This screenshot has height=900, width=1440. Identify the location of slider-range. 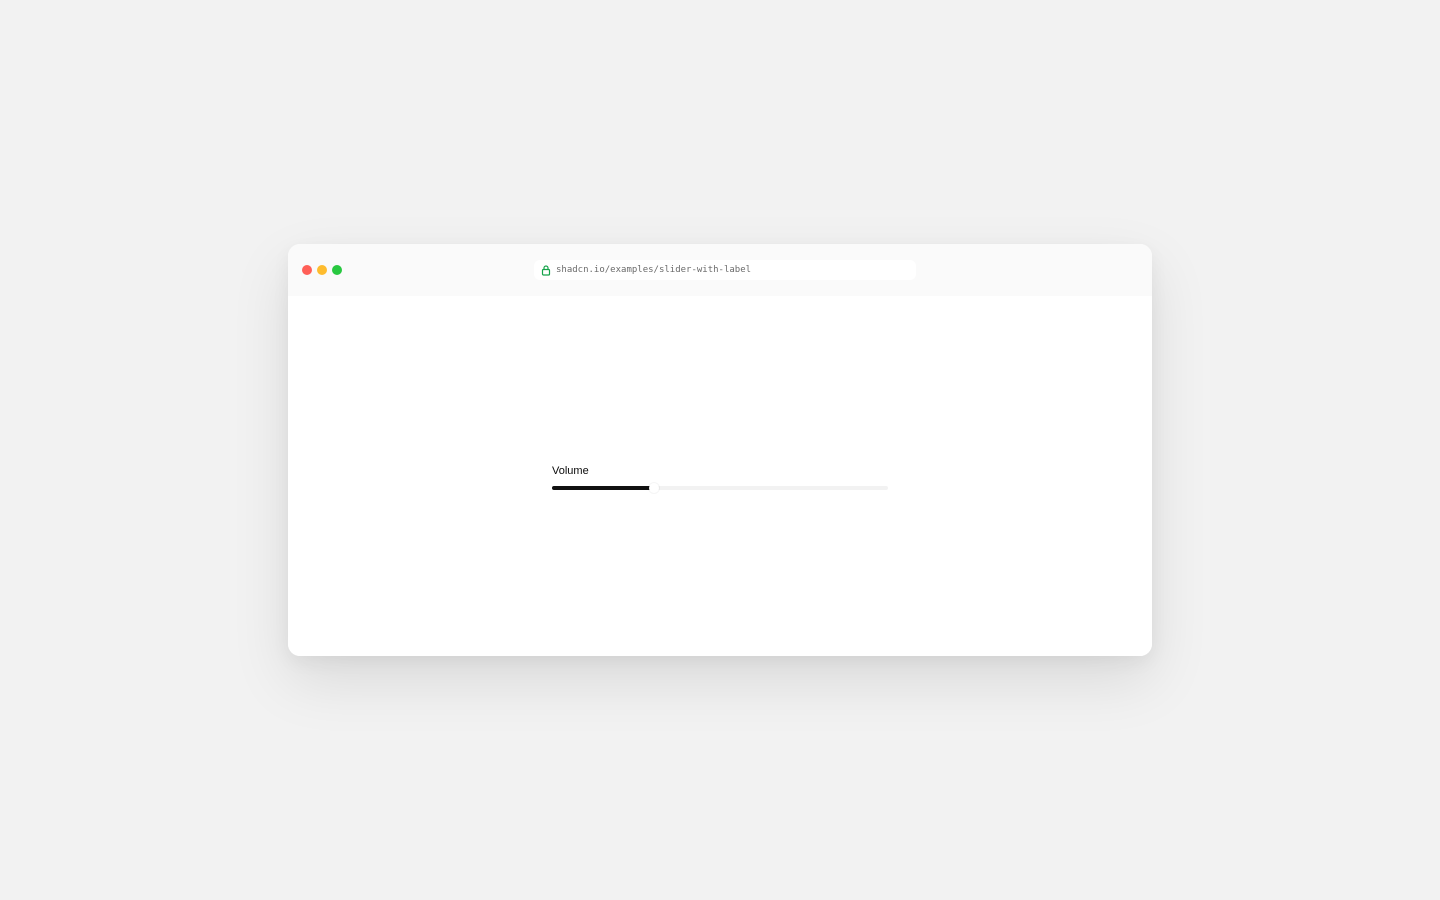
(602, 488).